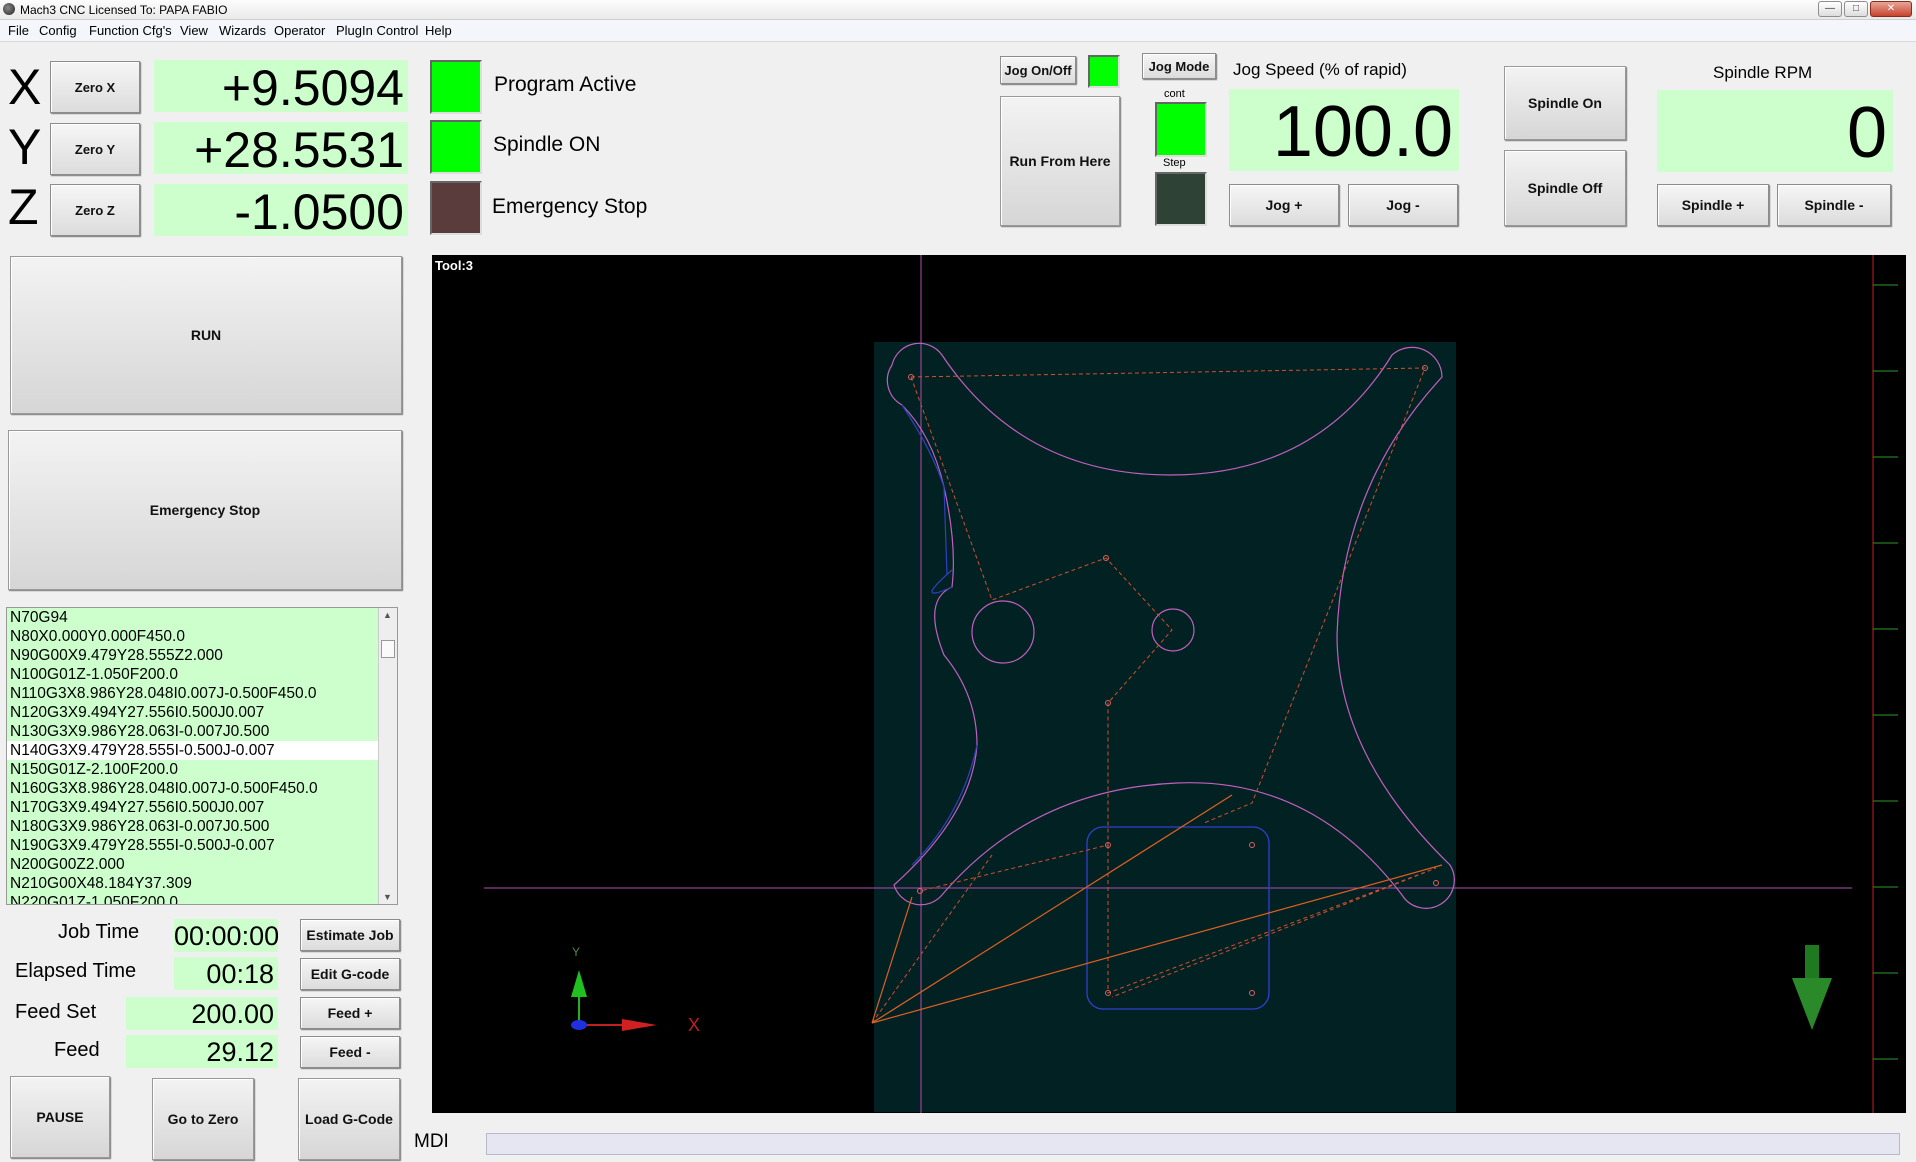 This screenshot has width=1916, height=1162. I want to click on edit-gcode-button: Edit G-code, so click(350, 974).